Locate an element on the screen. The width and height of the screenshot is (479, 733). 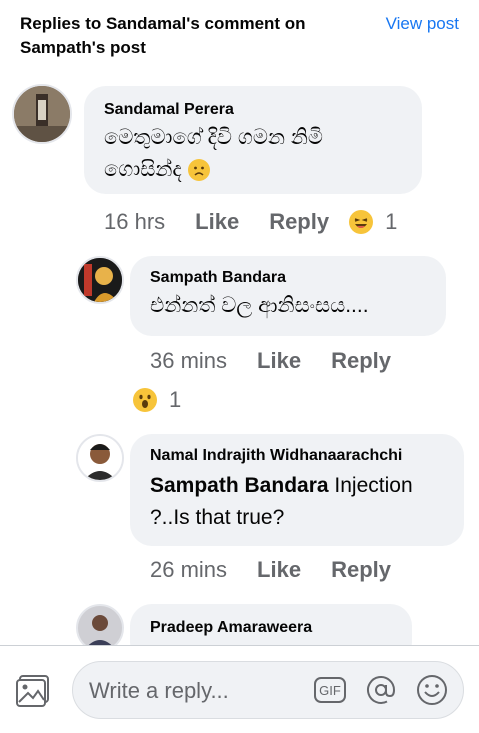
mention-link: Sampath Bandara is located at coordinates (239, 485).